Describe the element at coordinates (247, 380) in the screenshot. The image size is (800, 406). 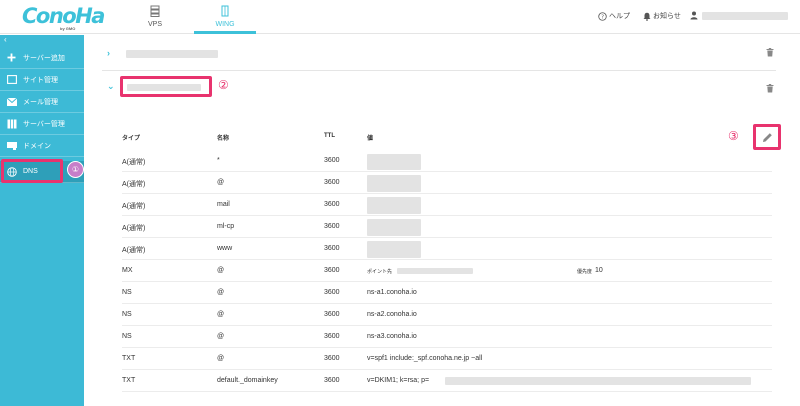
I see `record-name: default._domainkey` at that location.